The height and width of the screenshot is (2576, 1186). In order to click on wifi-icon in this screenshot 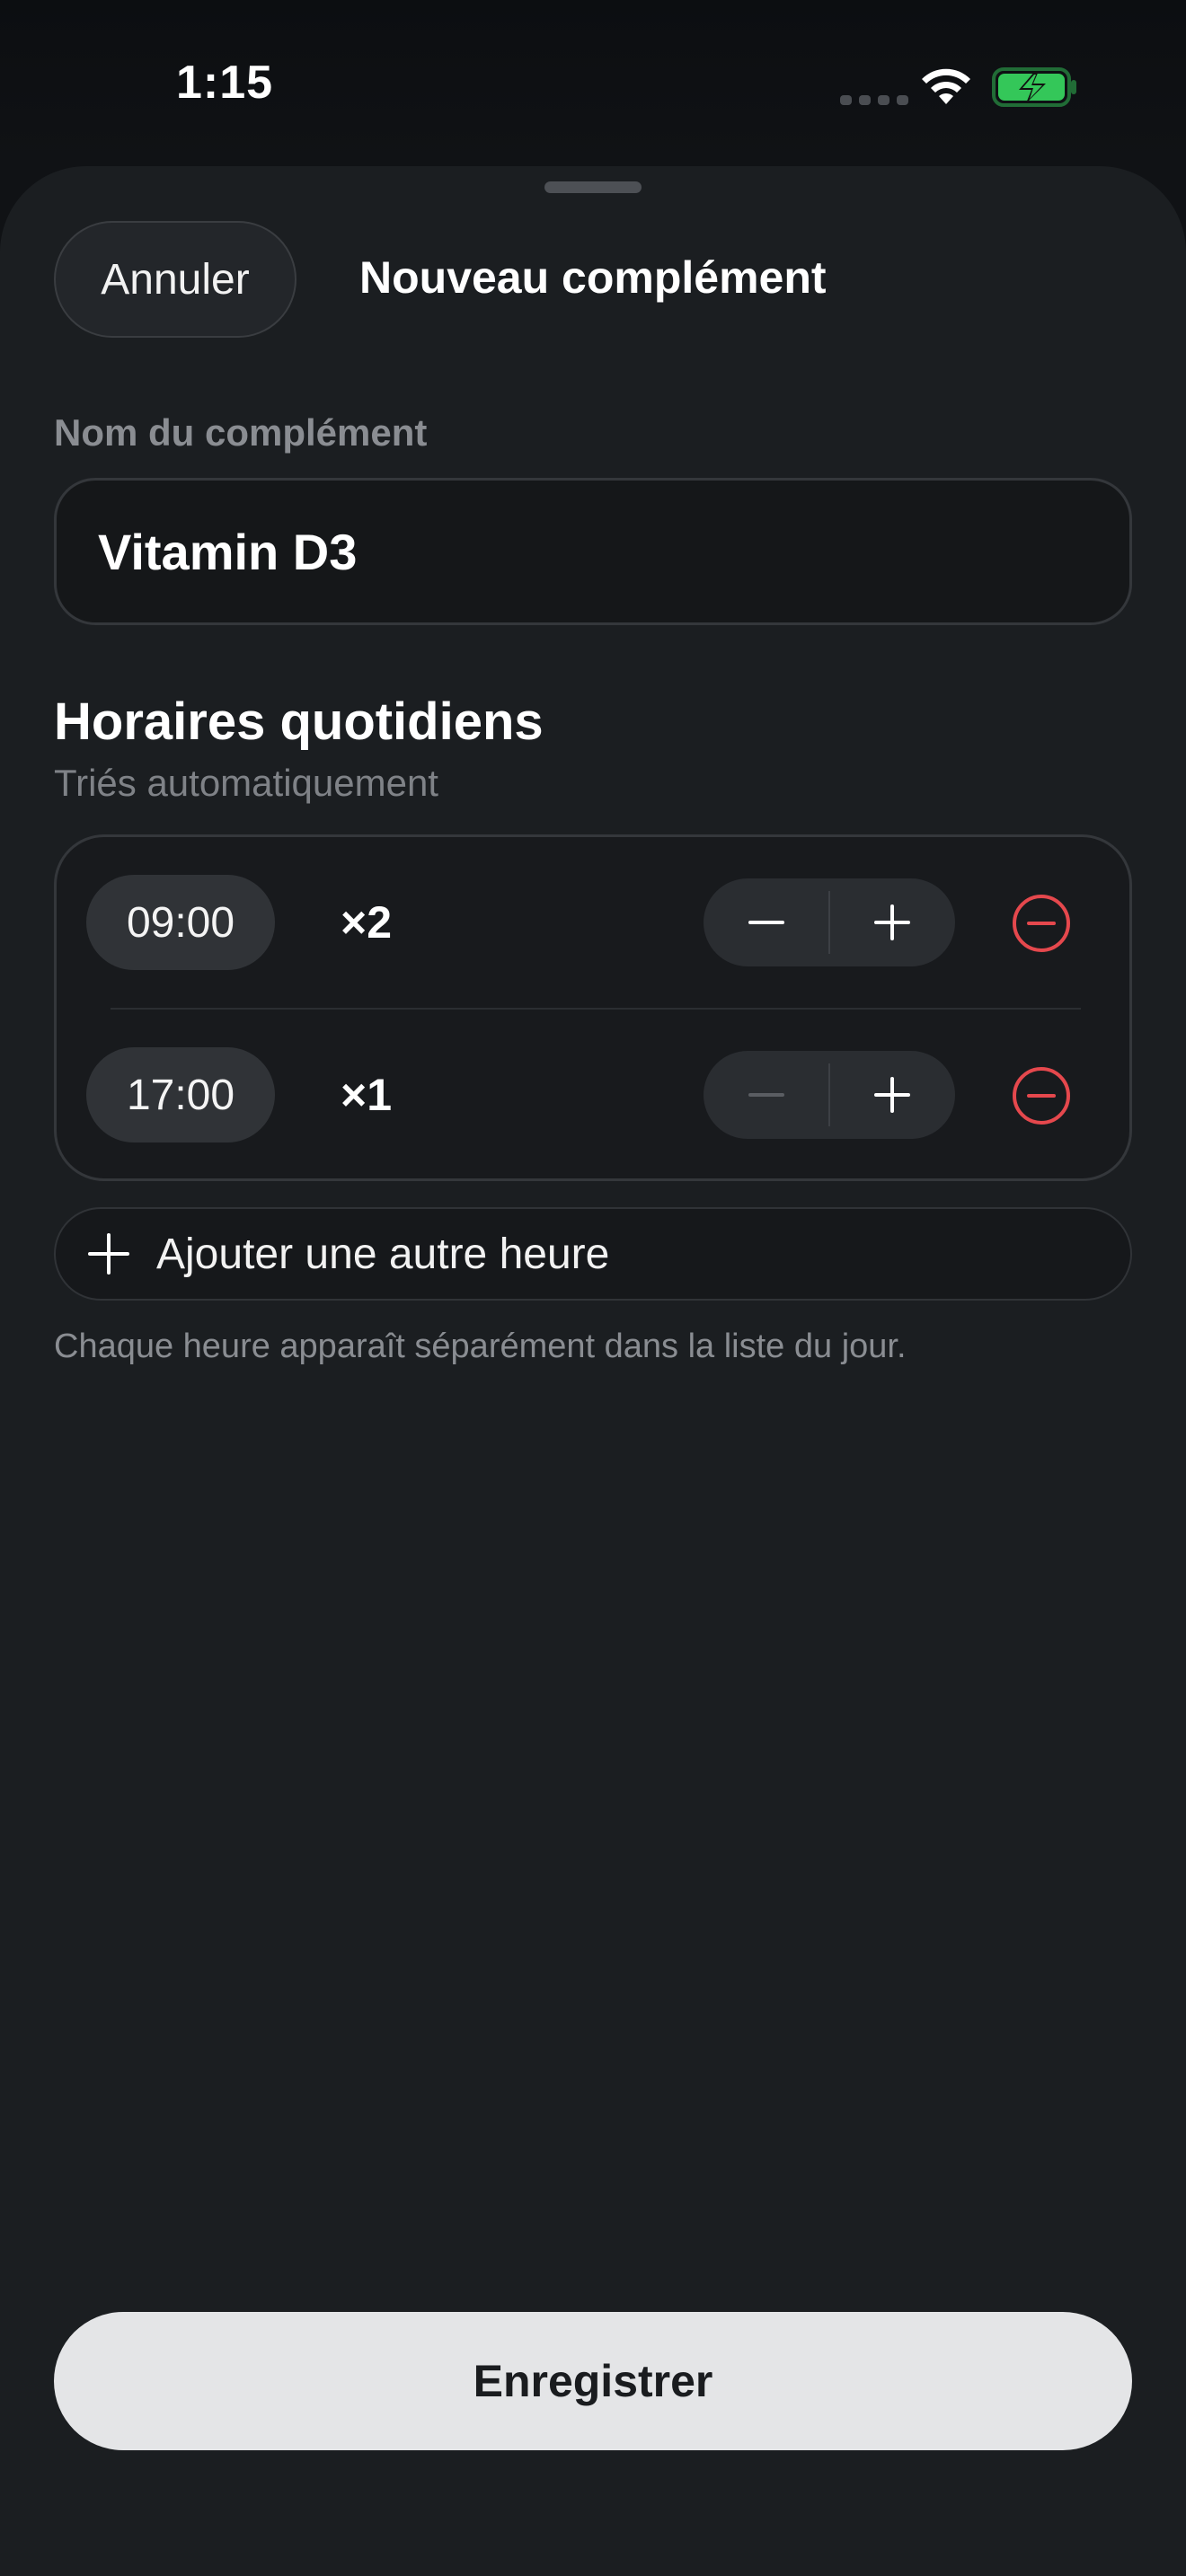, I will do `click(946, 86)`.